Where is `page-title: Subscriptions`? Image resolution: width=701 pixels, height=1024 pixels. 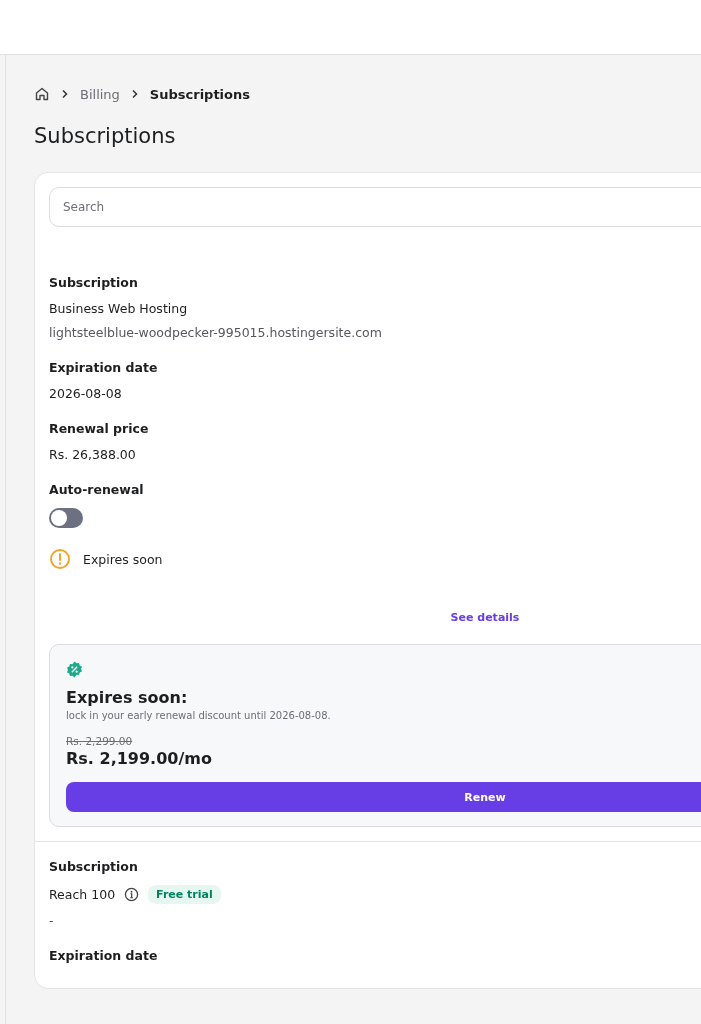 page-title: Subscriptions is located at coordinates (105, 136).